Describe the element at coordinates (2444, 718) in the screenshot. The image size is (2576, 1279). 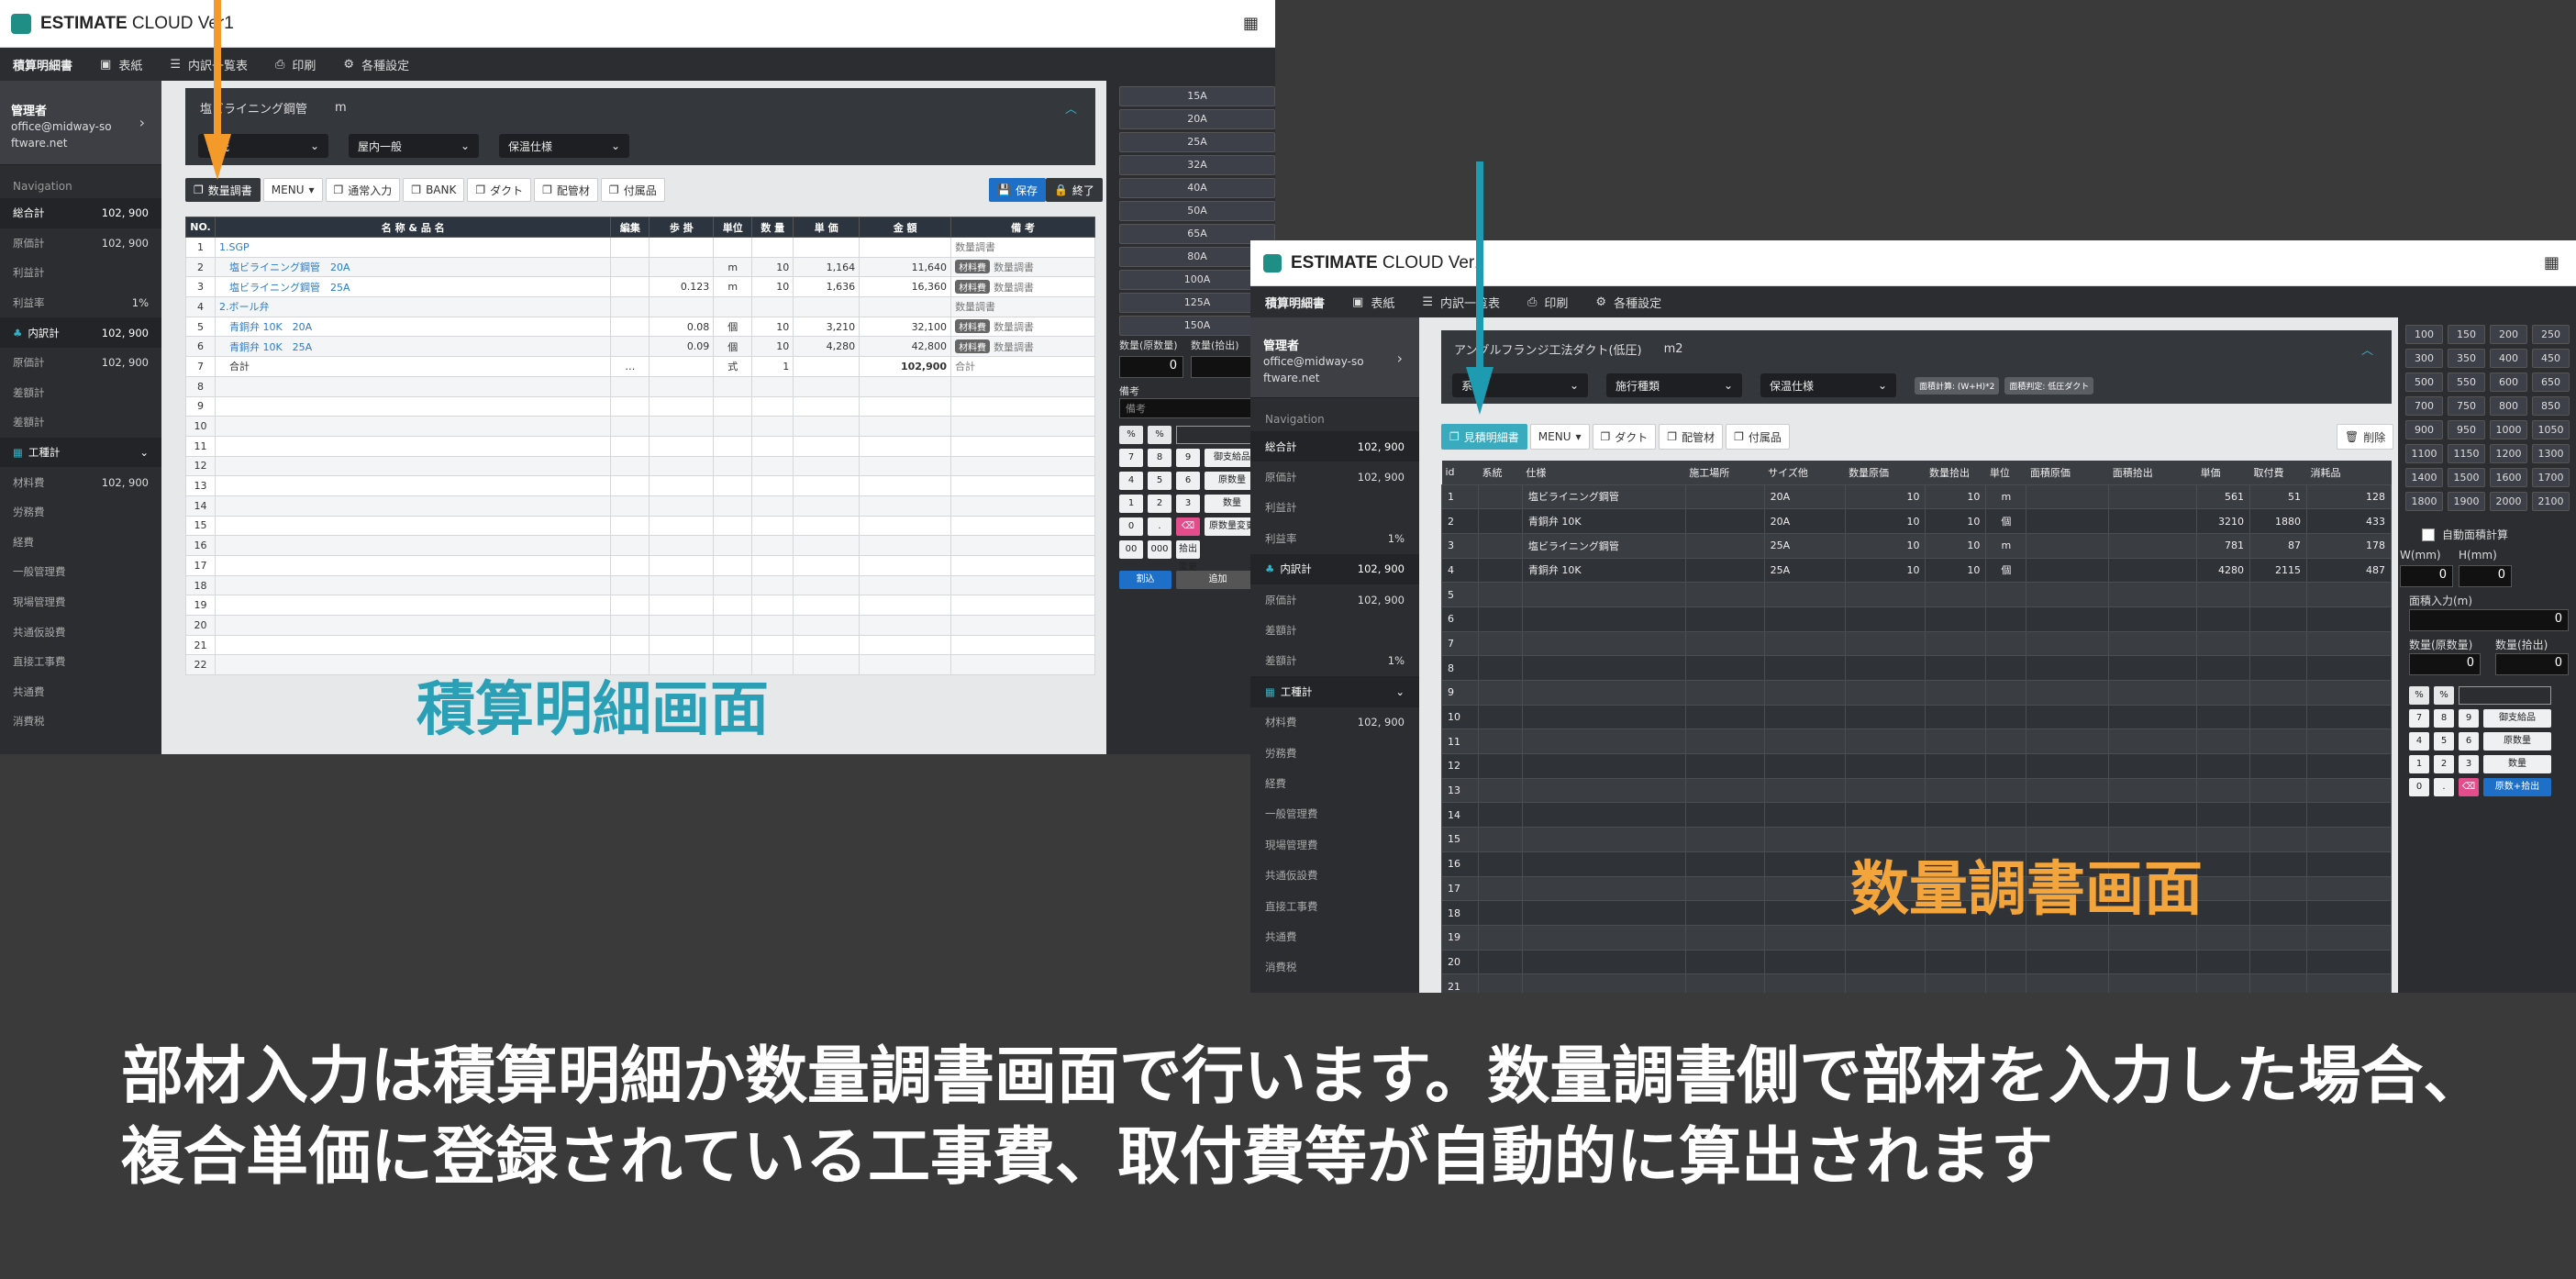
I see `keypad-key: 8` at that location.